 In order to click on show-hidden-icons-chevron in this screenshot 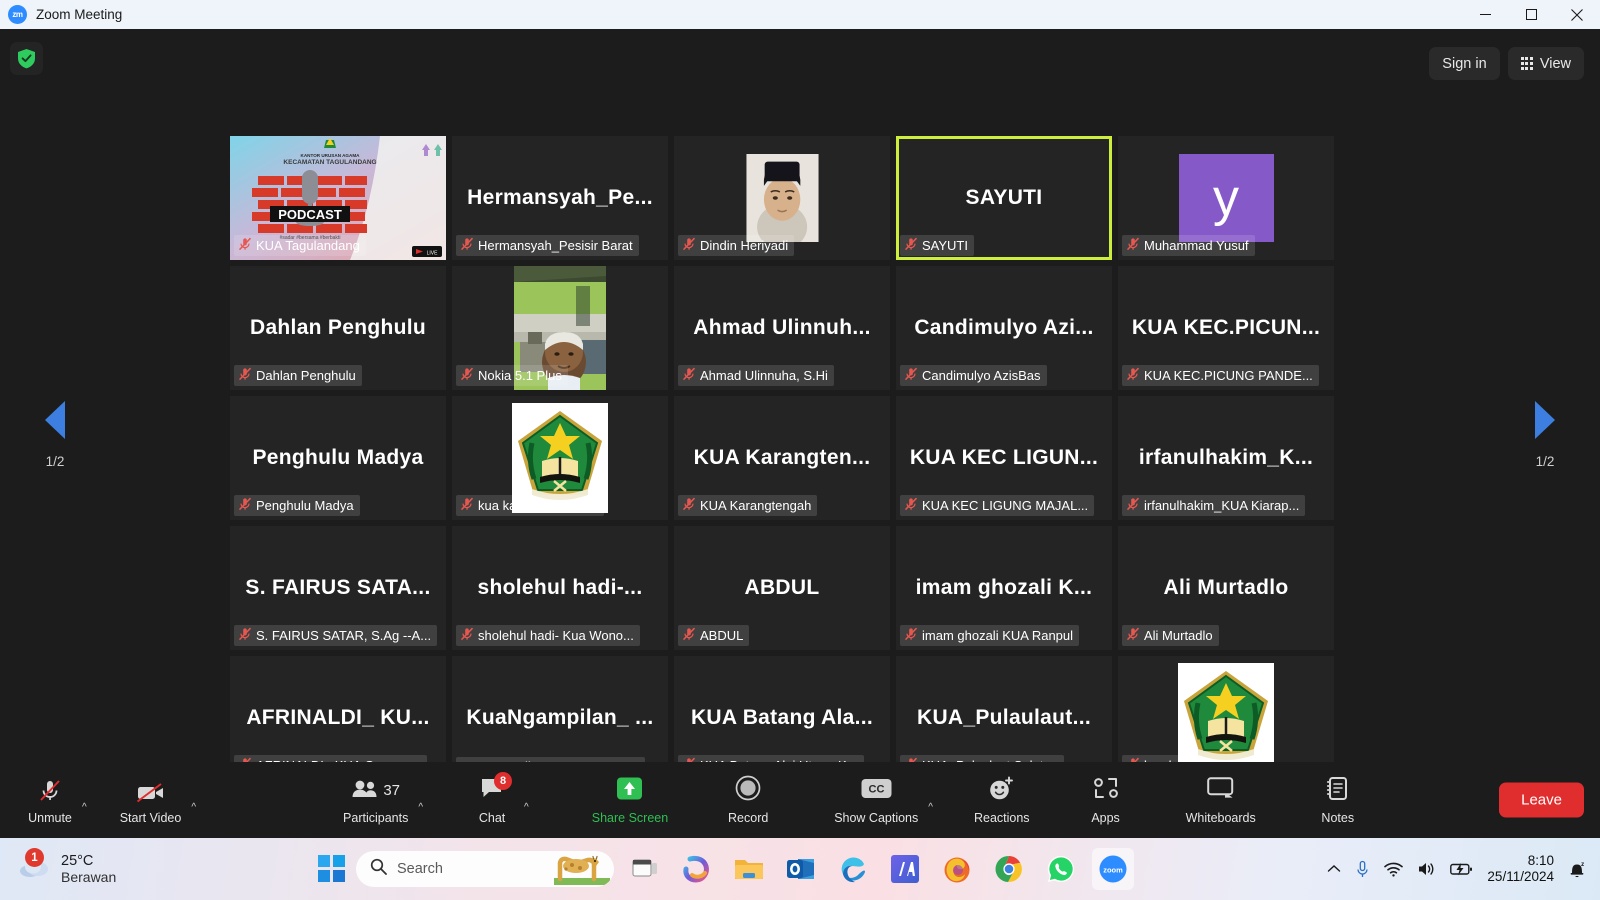, I will do `click(1334, 869)`.